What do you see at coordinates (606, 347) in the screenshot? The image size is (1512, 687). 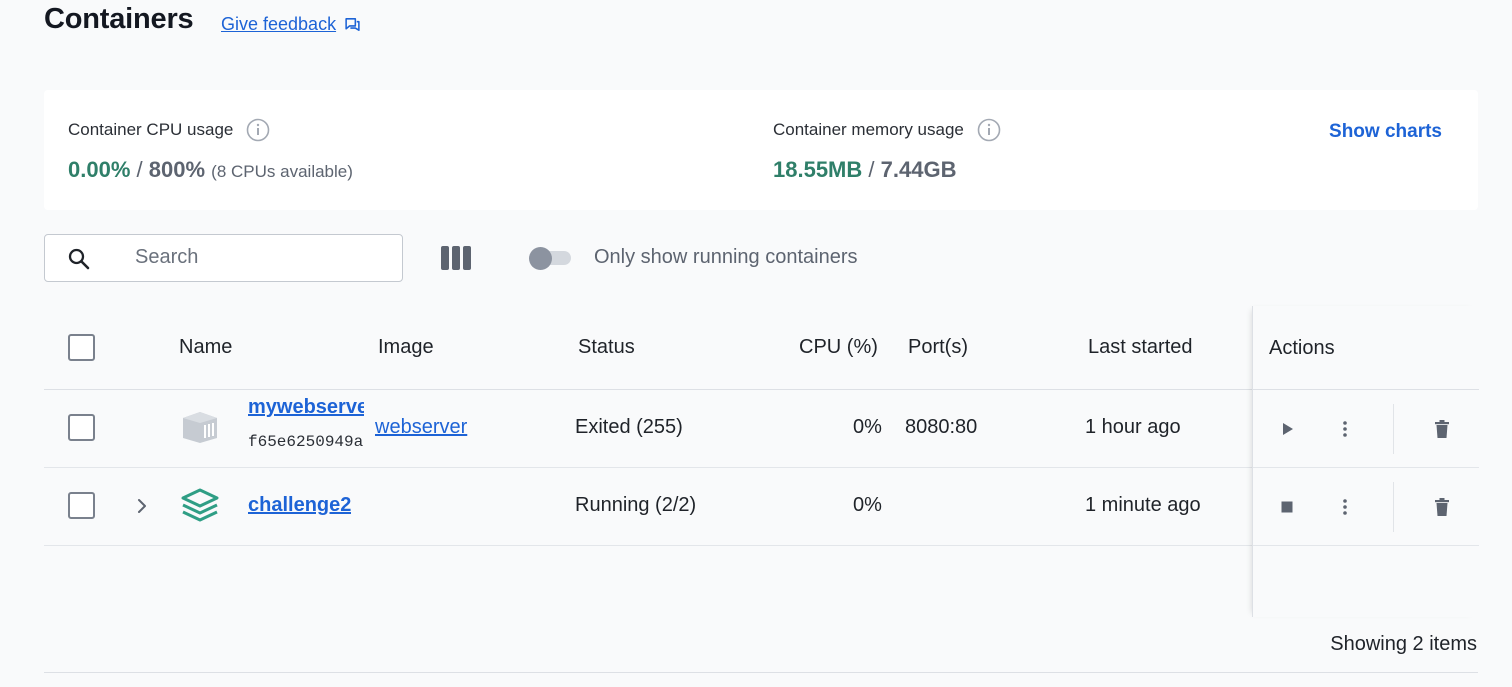 I see `header-status: Status` at bounding box center [606, 347].